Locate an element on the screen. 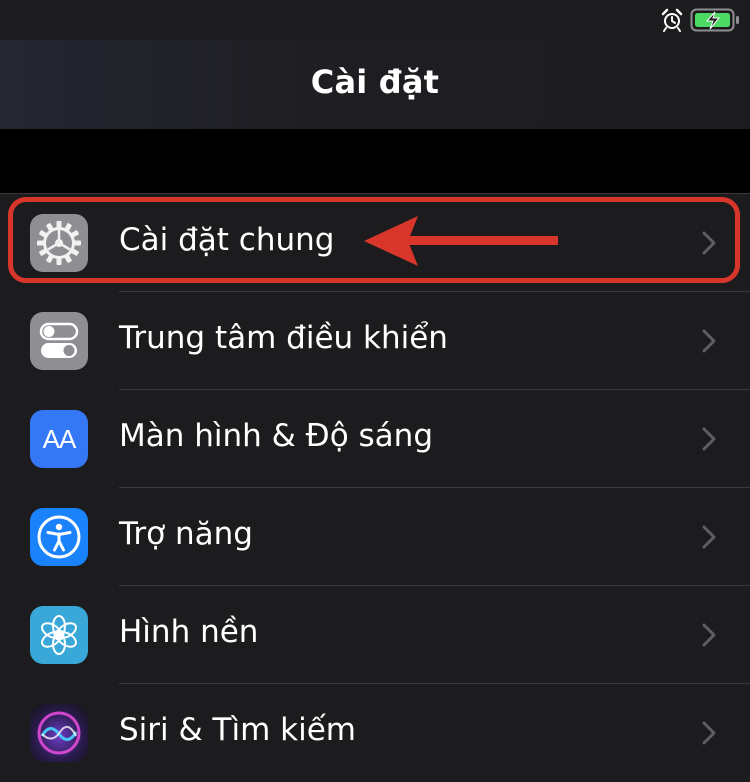 The width and height of the screenshot is (750, 782). text-size-icon: AA is located at coordinates (59, 439).